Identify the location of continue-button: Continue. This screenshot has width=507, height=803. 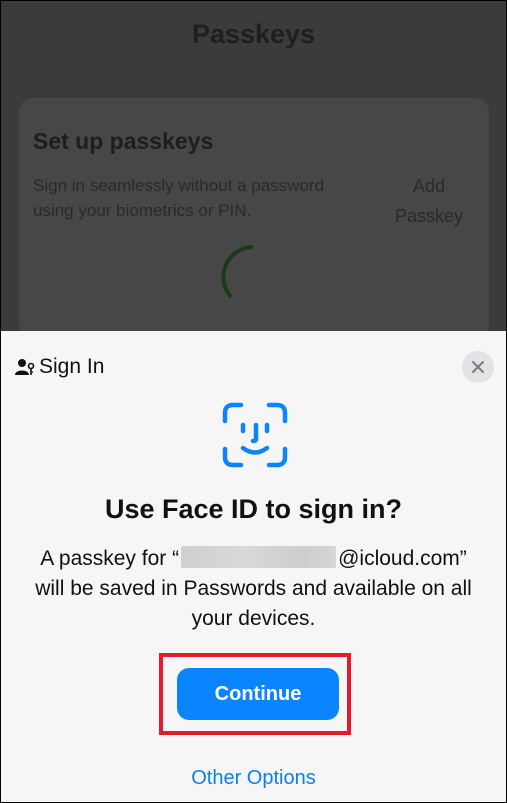
(258, 694).